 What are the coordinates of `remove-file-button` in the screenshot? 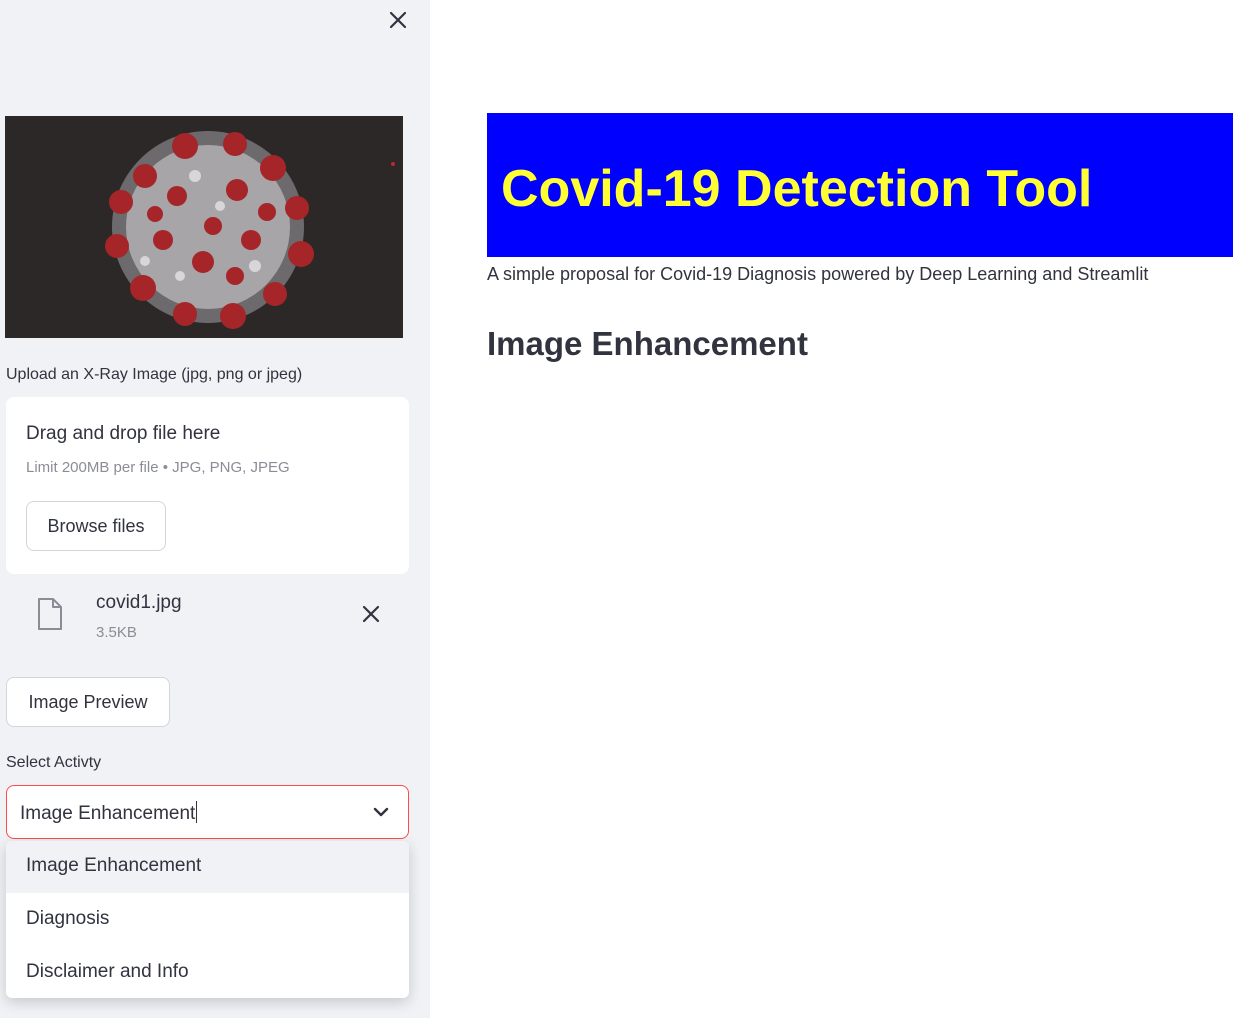 It's located at (371, 614).